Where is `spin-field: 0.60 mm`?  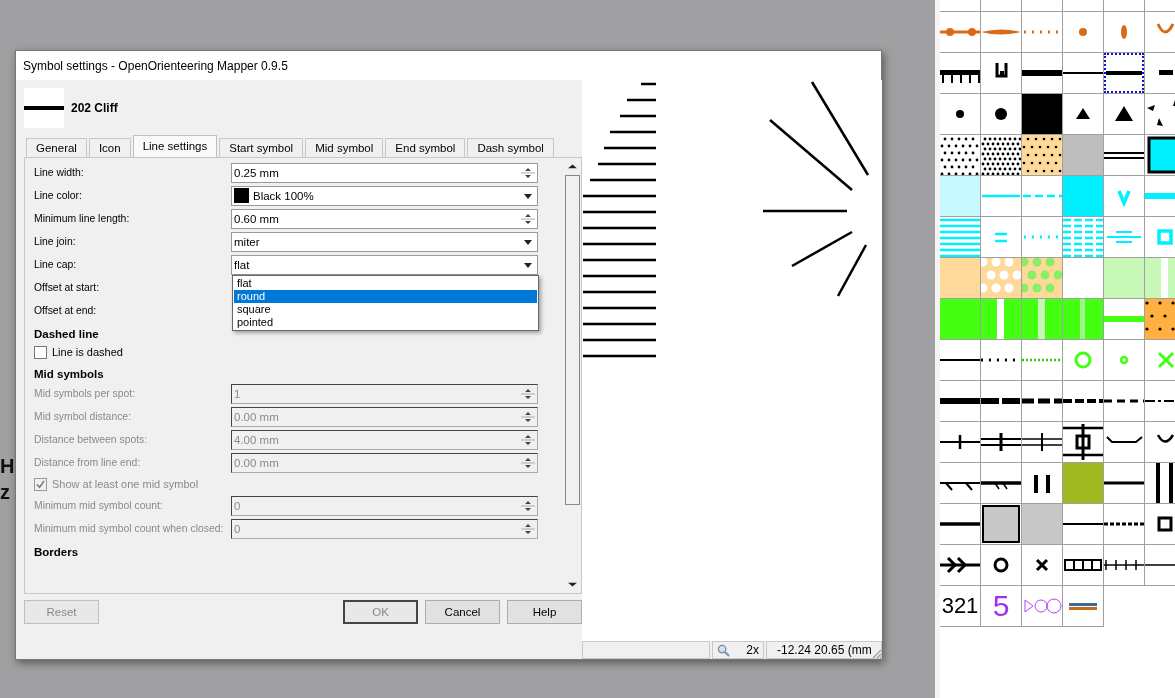
spin-field: 0.60 mm is located at coordinates (384, 218).